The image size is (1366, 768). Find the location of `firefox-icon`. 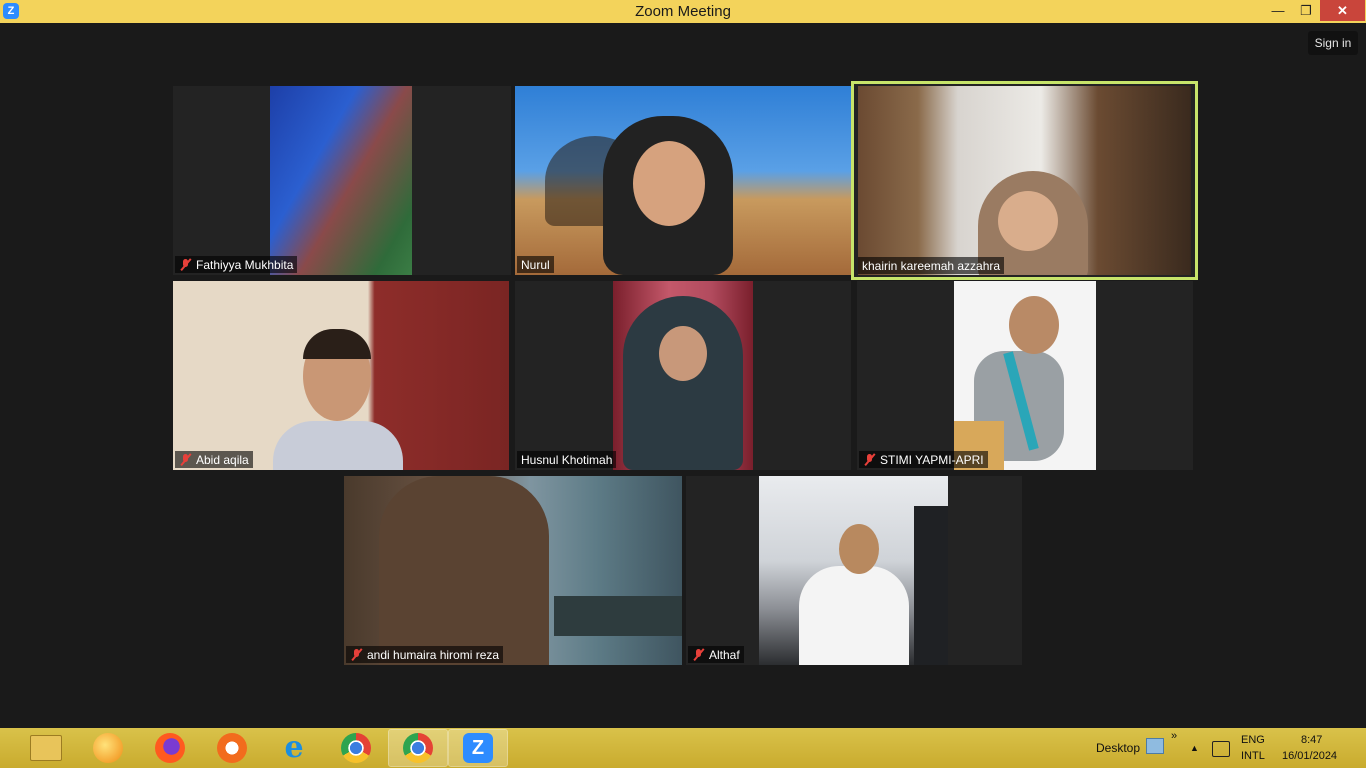

firefox-icon is located at coordinates (170, 748).